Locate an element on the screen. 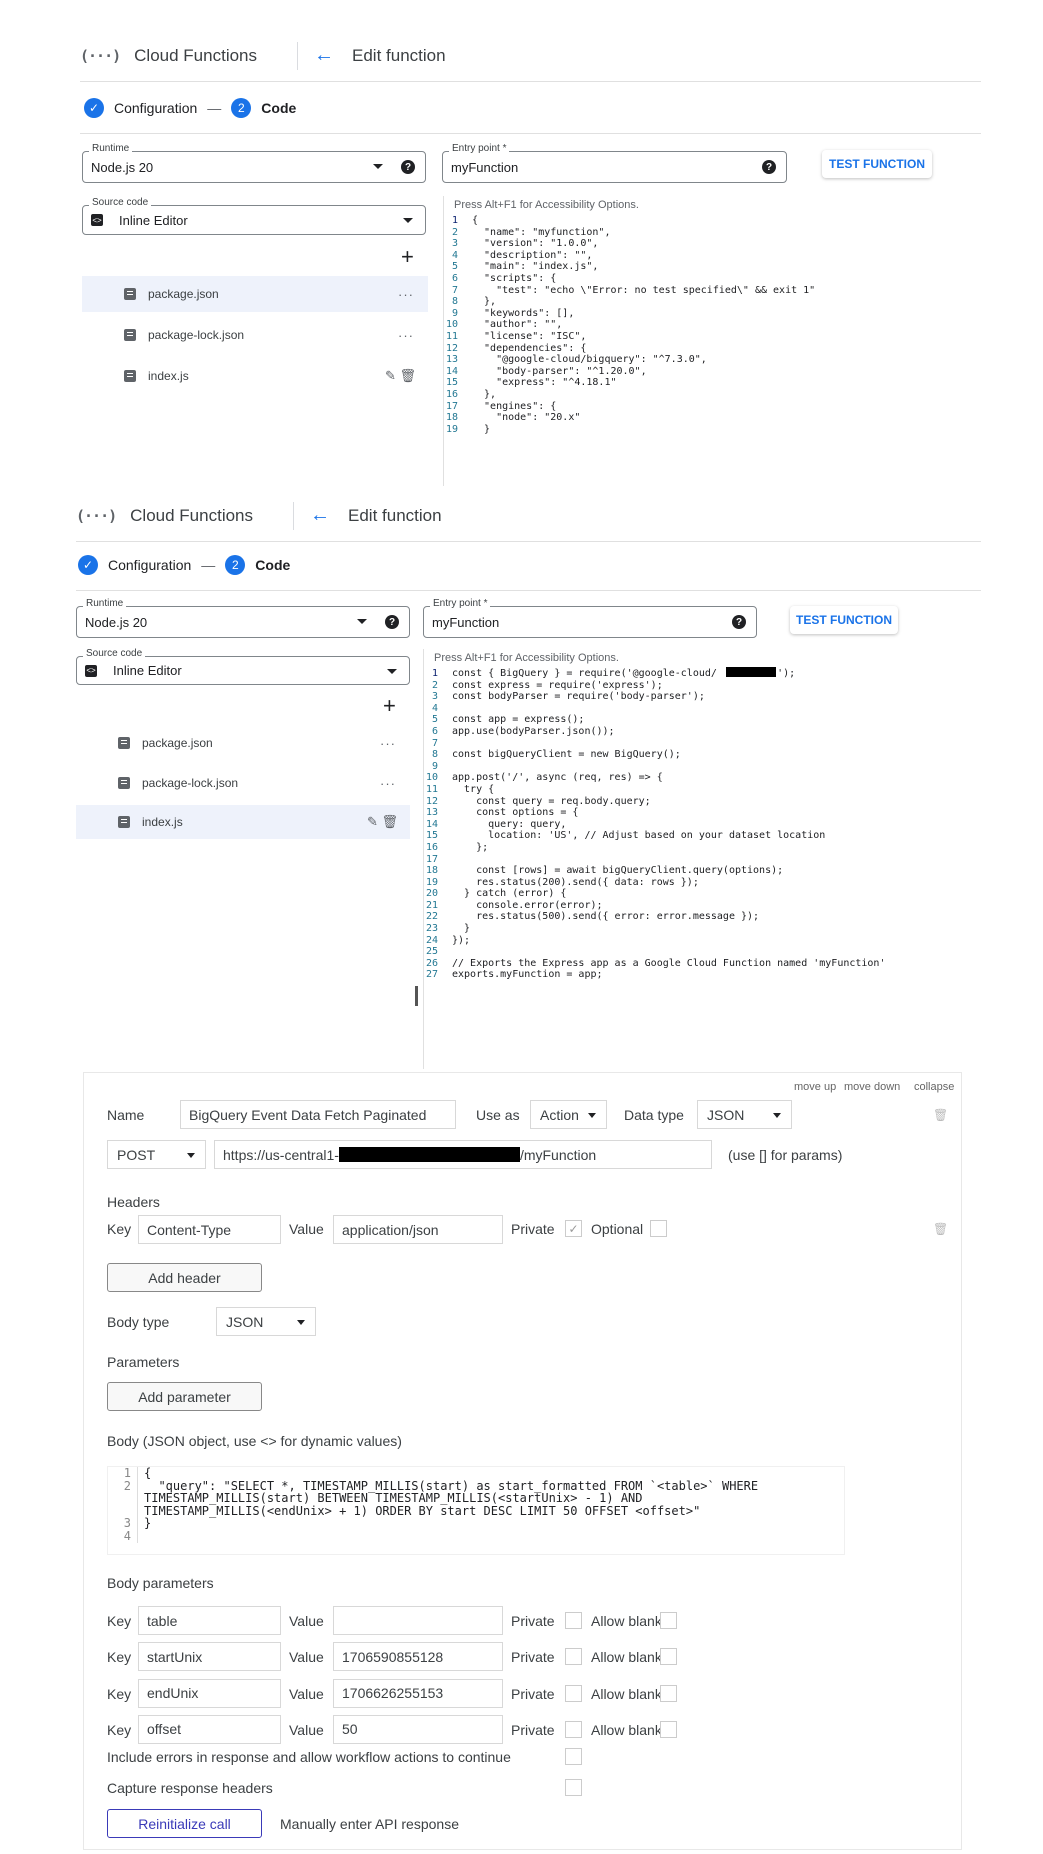 This screenshot has width=1043, height=1854. code-line: 6 "scripts": { is located at coordinates (712, 279).